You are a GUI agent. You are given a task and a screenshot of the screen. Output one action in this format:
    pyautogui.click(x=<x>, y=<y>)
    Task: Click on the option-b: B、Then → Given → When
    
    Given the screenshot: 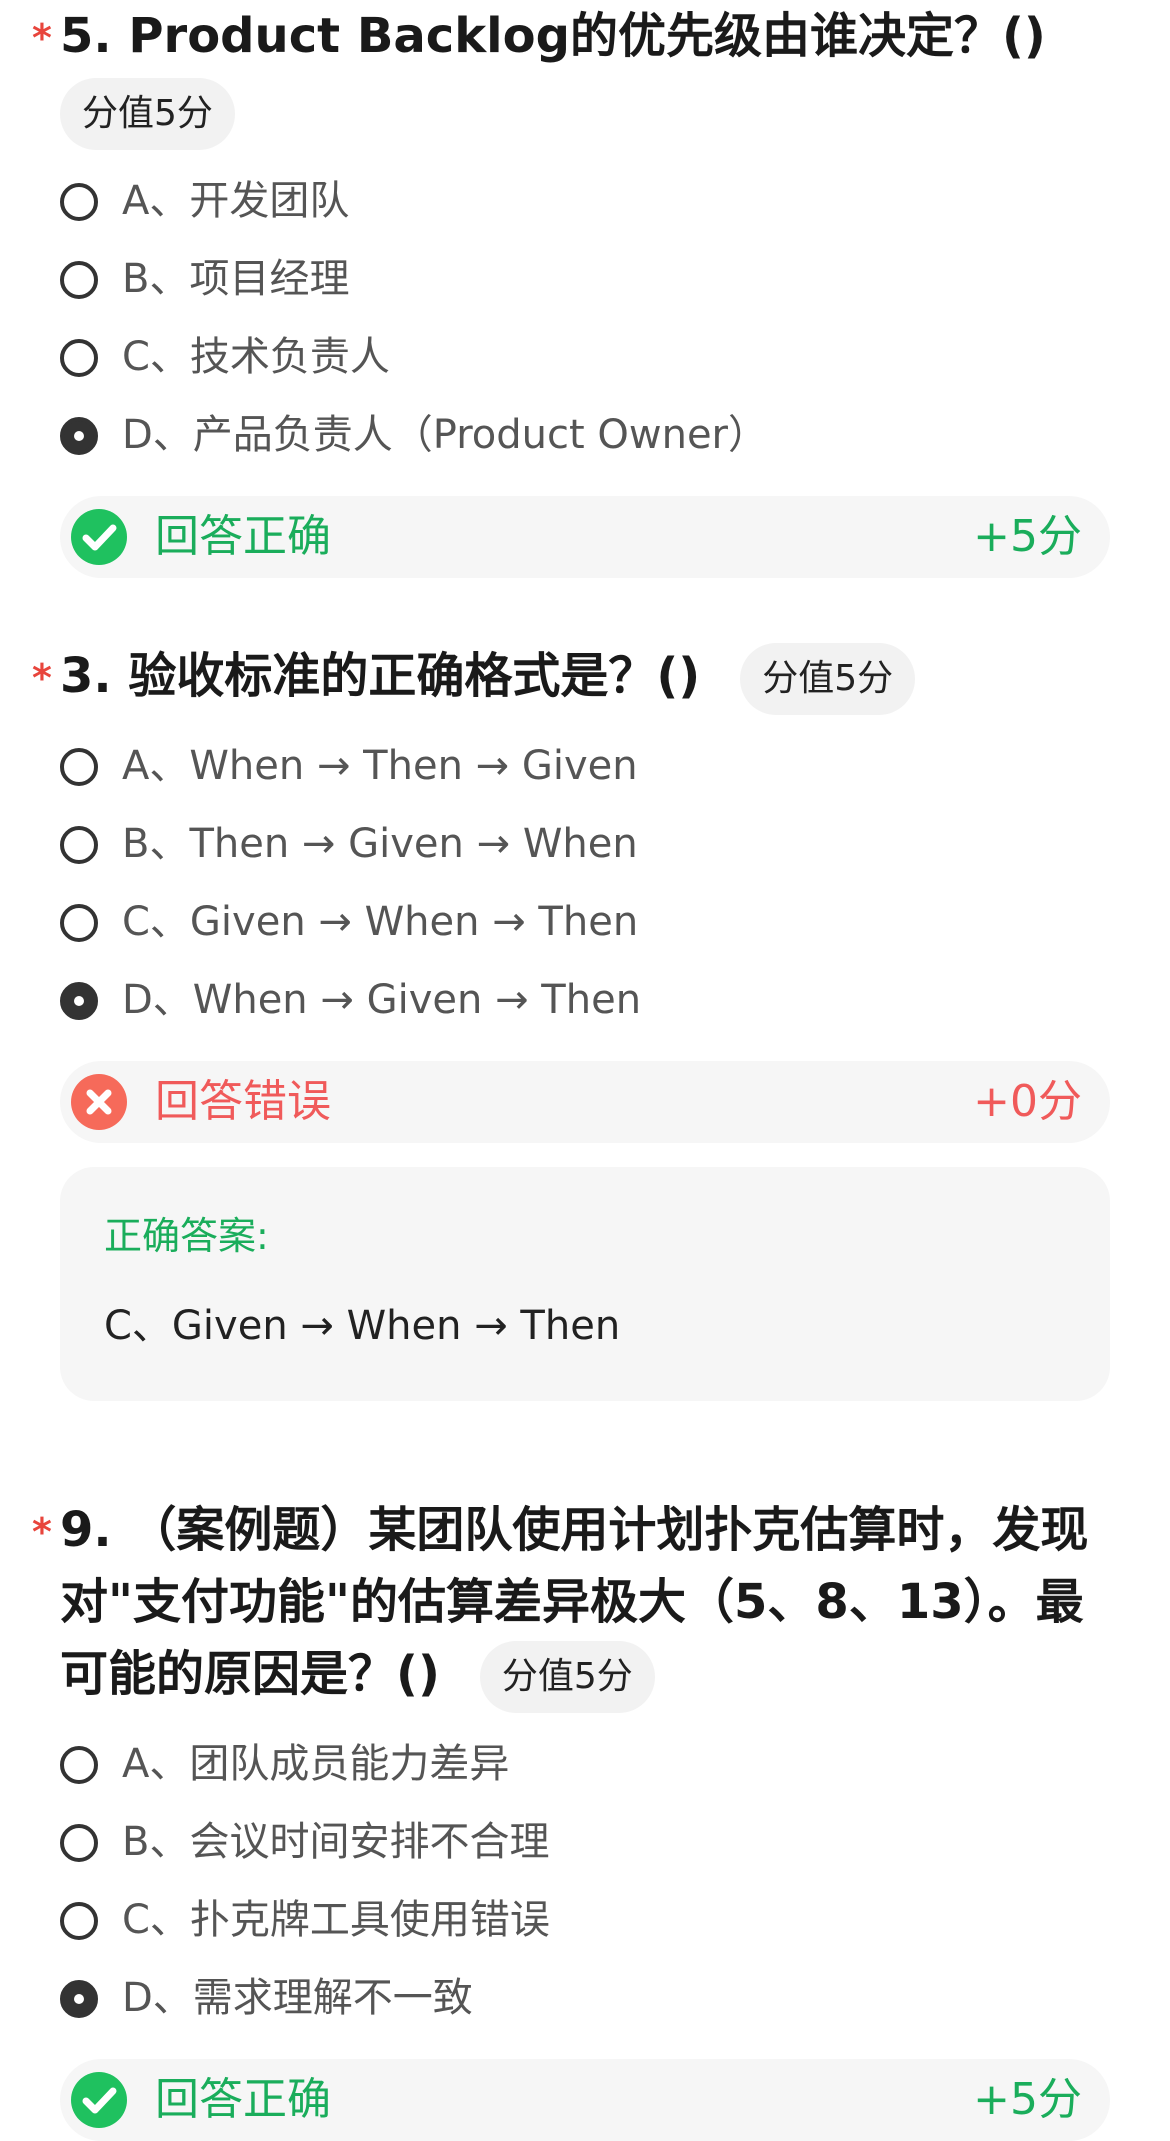 What is the action you would take?
    pyautogui.click(x=585, y=844)
    